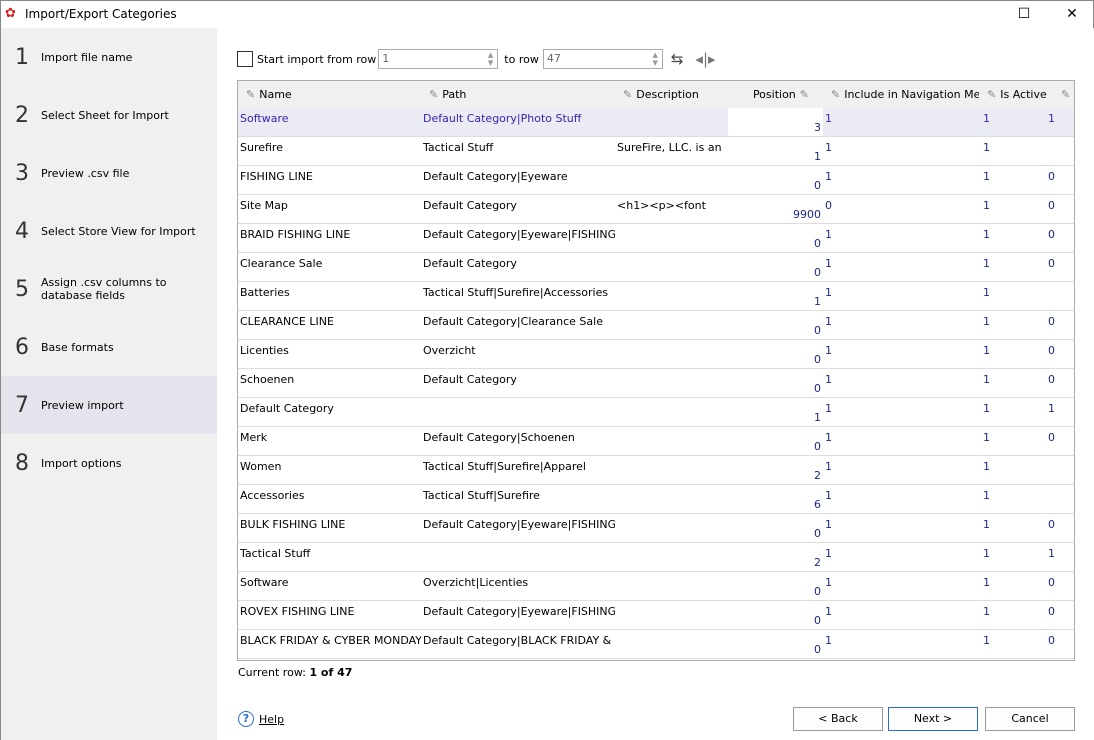  What do you see at coordinates (775, 499) in the screenshot?
I see `cell-position: 6` at bounding box center [775, 499].